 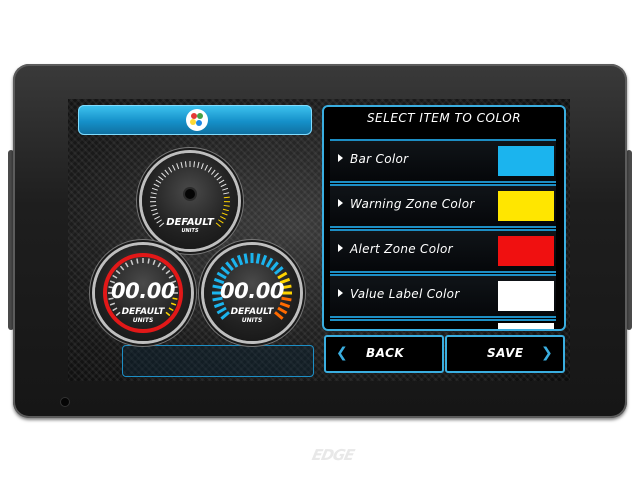 I want to click on gauge-top-dial, so click(x=190, y=194).